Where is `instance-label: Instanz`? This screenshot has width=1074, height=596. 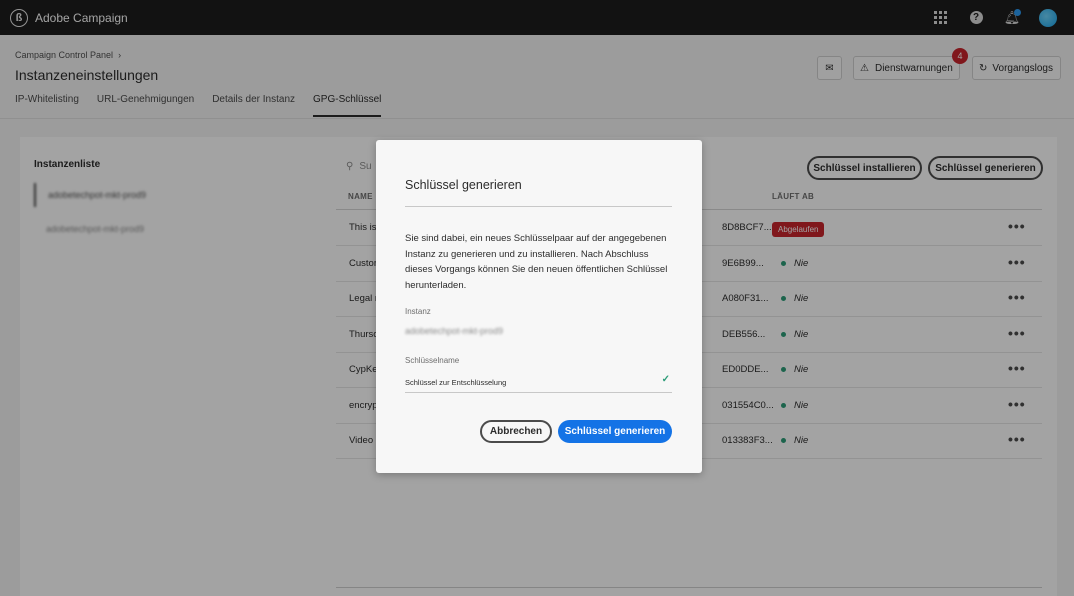
instance-label: Instanz is located at coordinates (418, 311).